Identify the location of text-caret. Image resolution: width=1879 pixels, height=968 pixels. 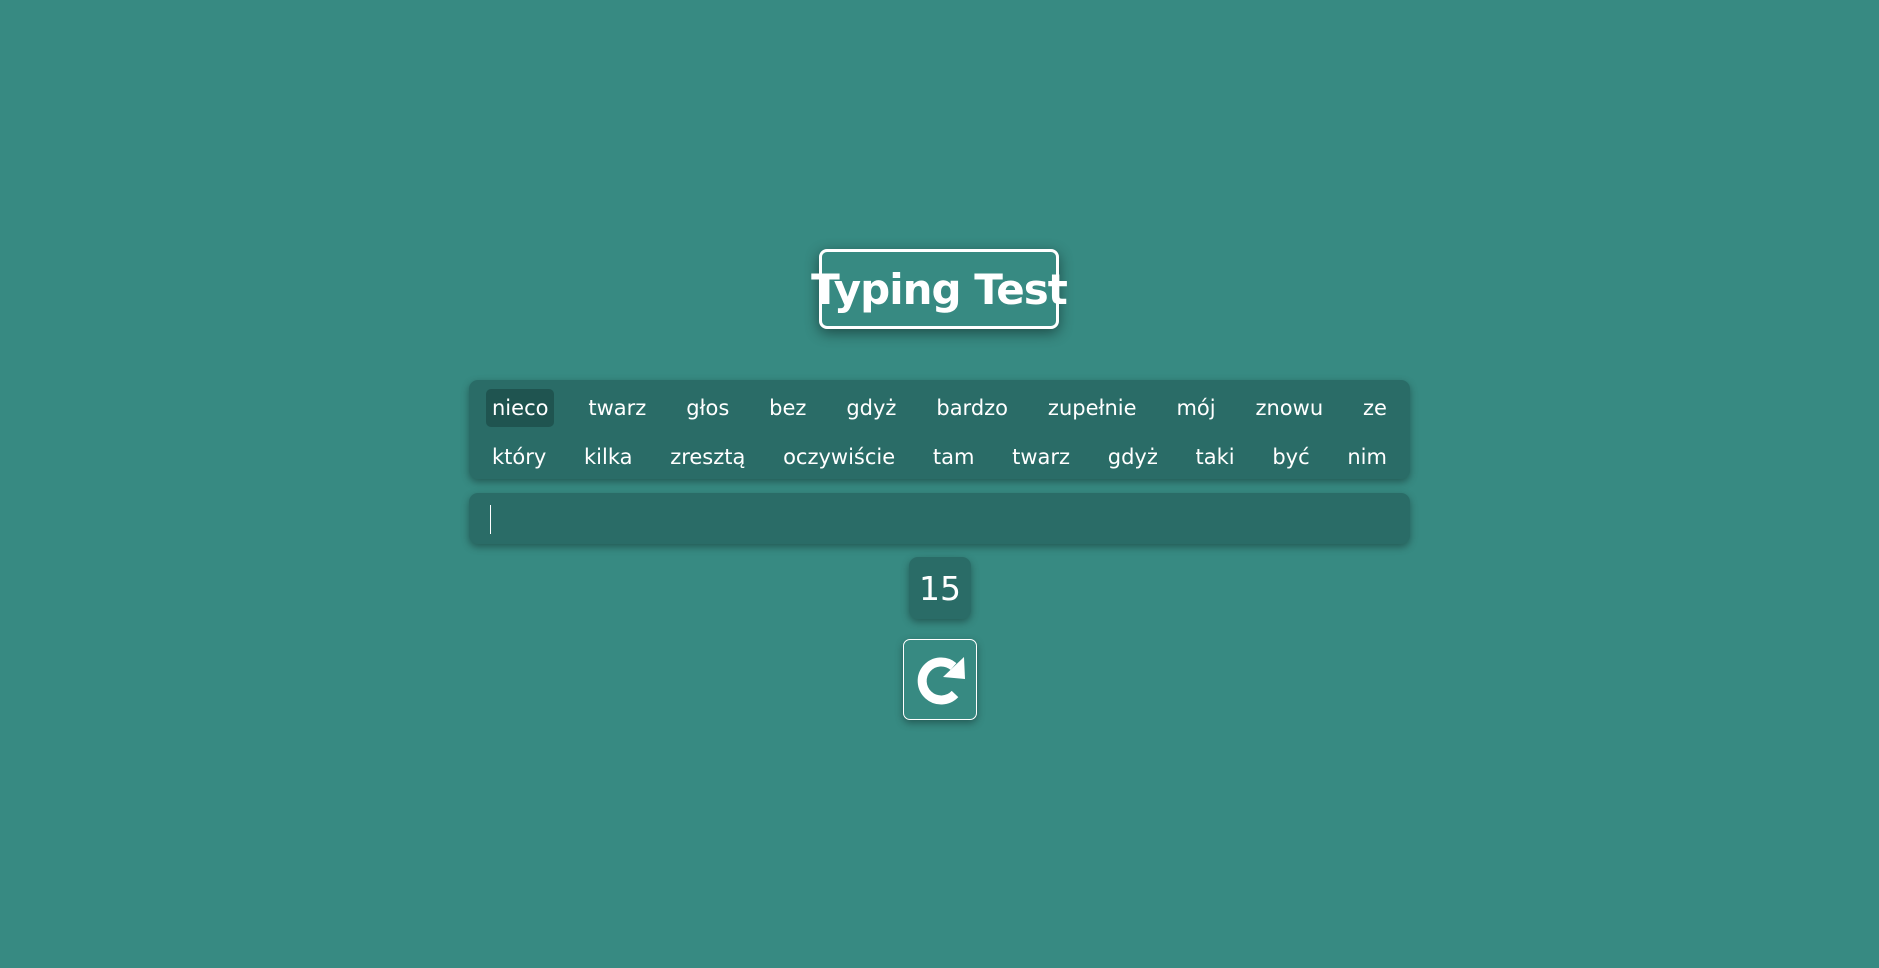
(490, 519).